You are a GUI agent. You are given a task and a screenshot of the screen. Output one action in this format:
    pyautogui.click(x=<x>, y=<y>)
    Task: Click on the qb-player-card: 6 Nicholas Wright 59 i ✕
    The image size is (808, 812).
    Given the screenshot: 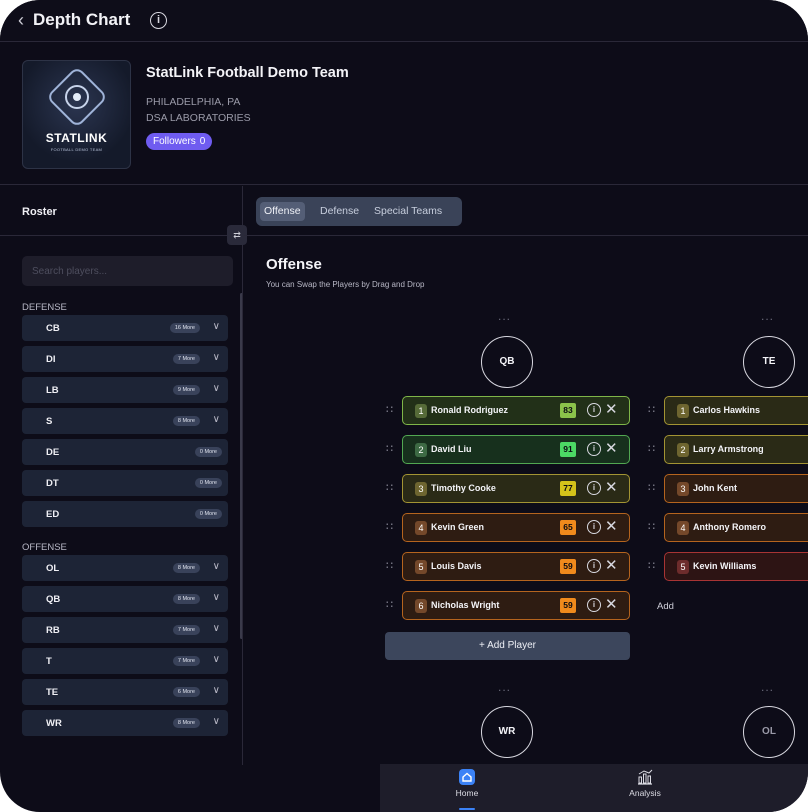 What is the action you would take?
    pyautogui.click(x=516, y=605)
    